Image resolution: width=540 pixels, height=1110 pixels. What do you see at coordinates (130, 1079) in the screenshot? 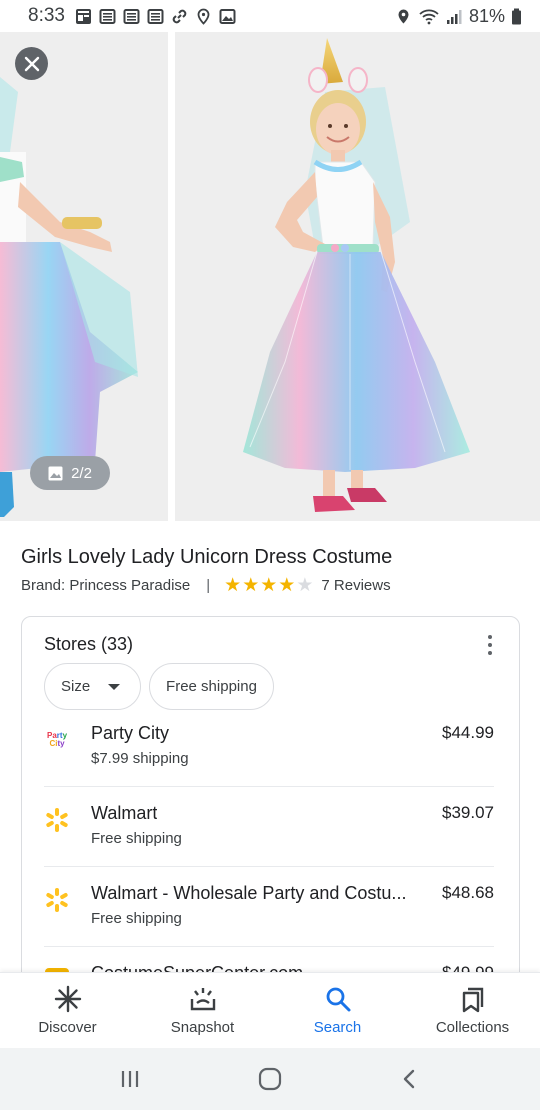
I see `recent-apps-icon` at bounding box center [130, 1079].